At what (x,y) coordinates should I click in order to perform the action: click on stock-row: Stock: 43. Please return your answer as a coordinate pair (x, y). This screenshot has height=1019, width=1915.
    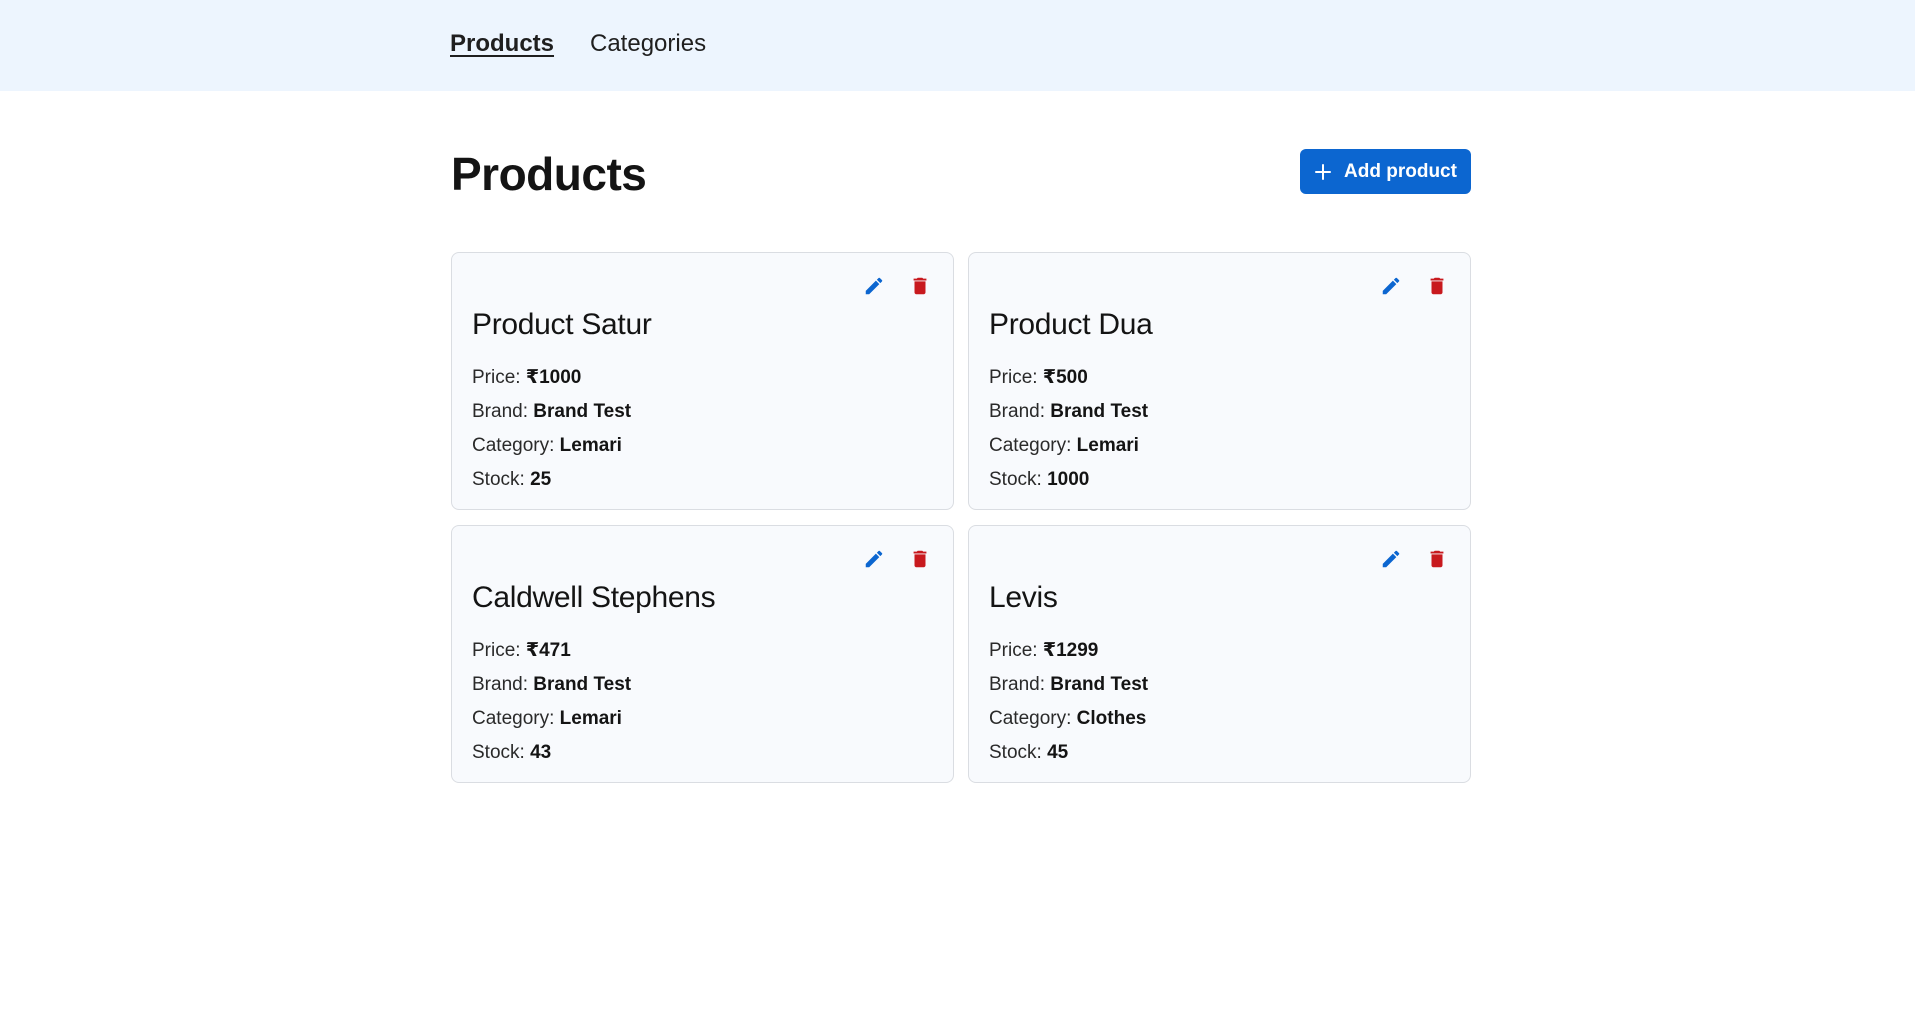
    Looking at the image, I should click on (551, 753).